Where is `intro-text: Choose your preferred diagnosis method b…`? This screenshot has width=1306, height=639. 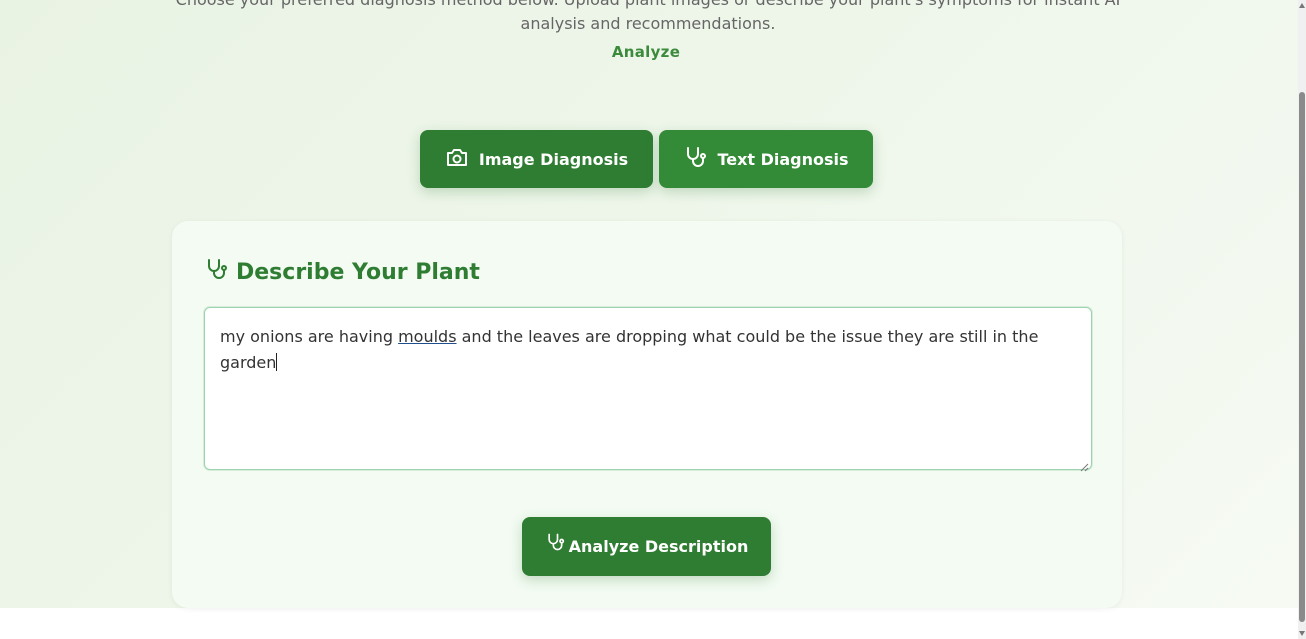 intro-text: Choose your preferred diagnosis method b… is located at coordinates (648, 18).